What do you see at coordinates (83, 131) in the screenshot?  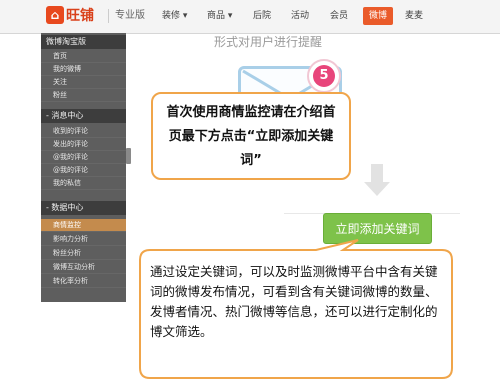 I see `sidebar-item-received-comments: 收到的评论` at bounding box center [83, 131].